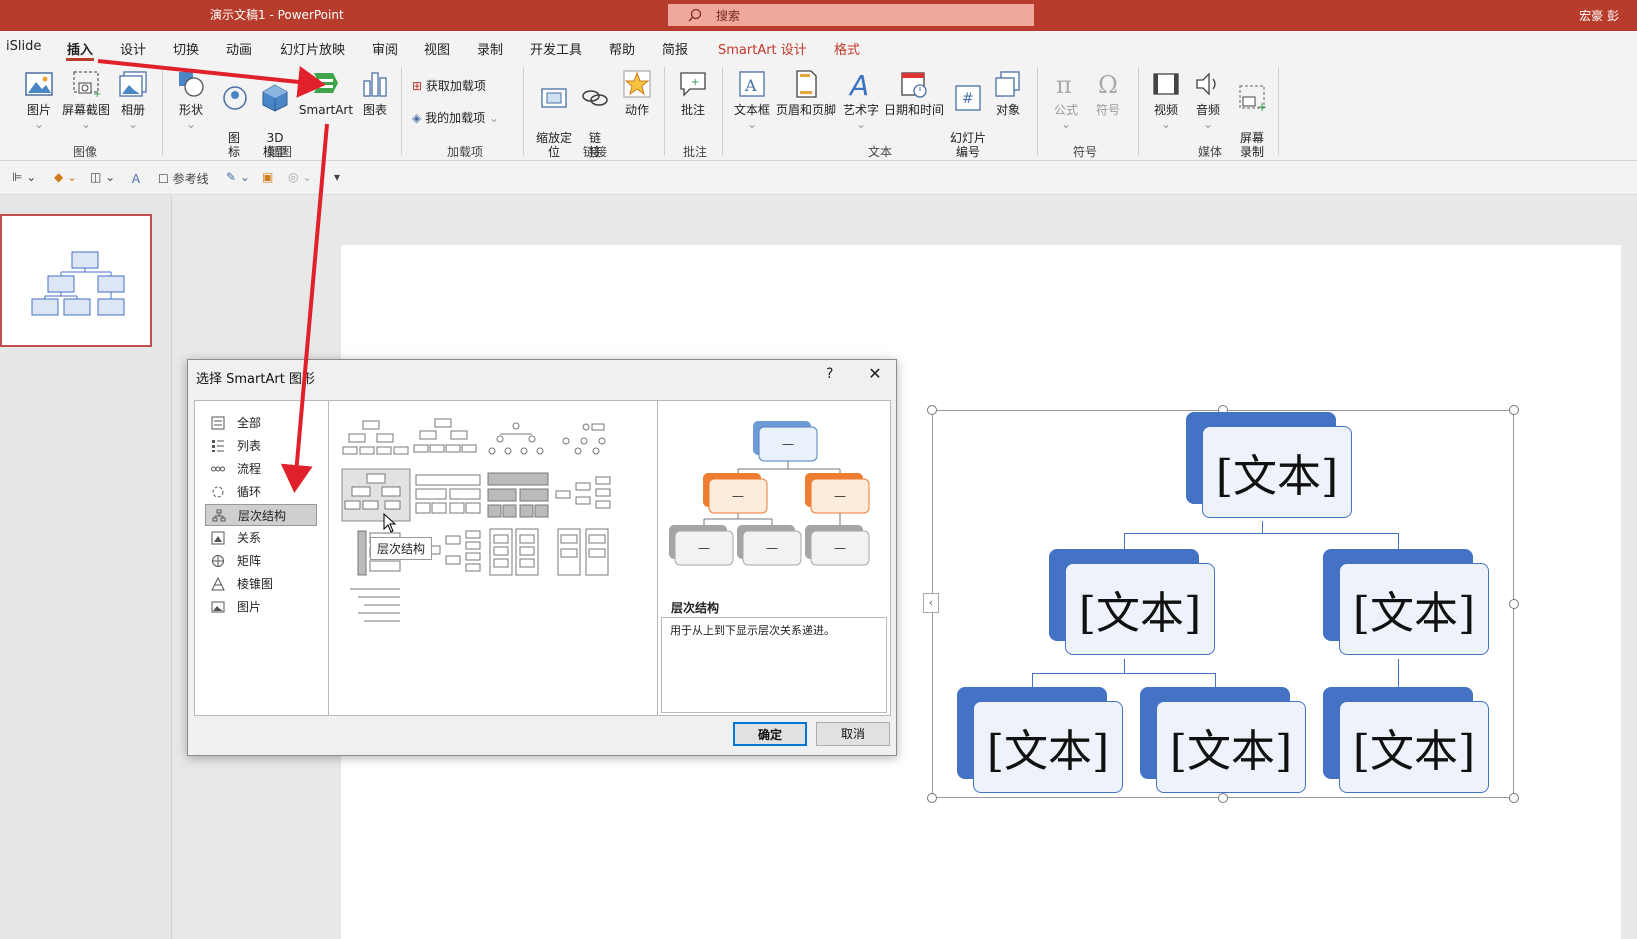 The height and width of the screenshot is (939, 1637). What do you see at coordinates (133, 48) in the screenshot?
I see `tab-design: 设计` at bounding box center [133, 48].